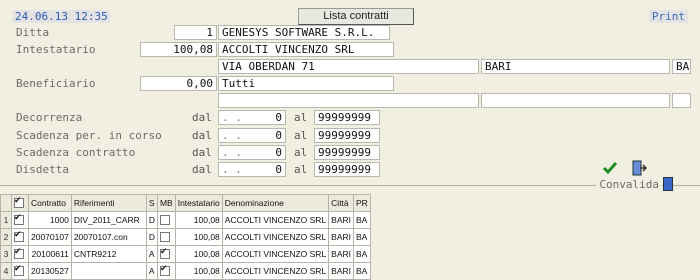 Image resolution: width=700 pixels, height=280 pixels. I want to click on disdetta-al-field: 99999999, so click(347, 169).